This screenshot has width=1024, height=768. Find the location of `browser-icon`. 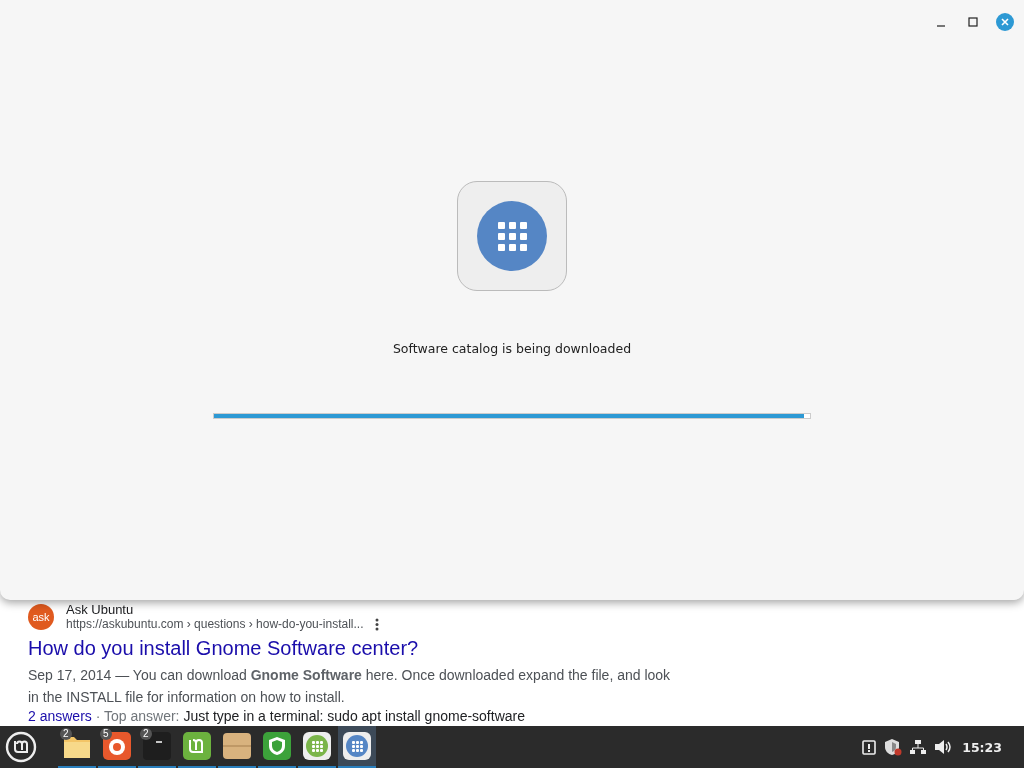

browser-icon is located at coordinates (117, 746).